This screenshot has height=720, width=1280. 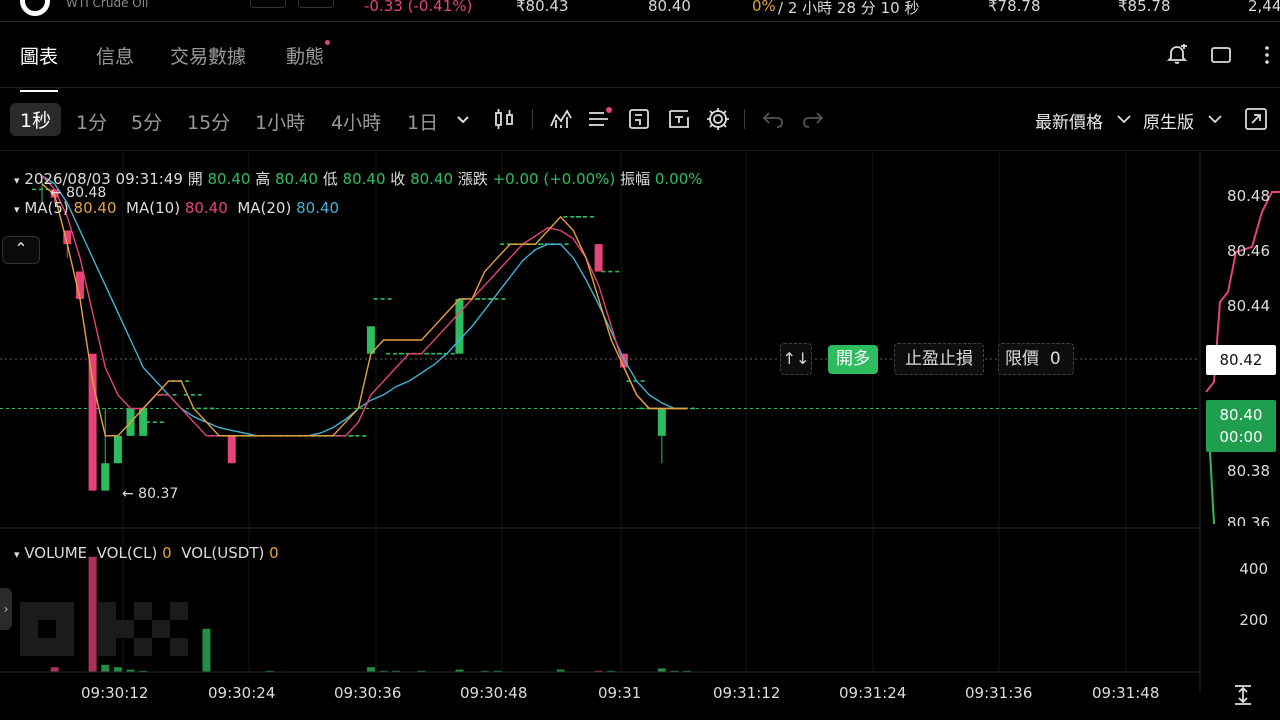 What do you see at coordinates (6, 609) in the screenshot?
I see `expand-sidebar-button: ›` at bounding box center [6, 609].